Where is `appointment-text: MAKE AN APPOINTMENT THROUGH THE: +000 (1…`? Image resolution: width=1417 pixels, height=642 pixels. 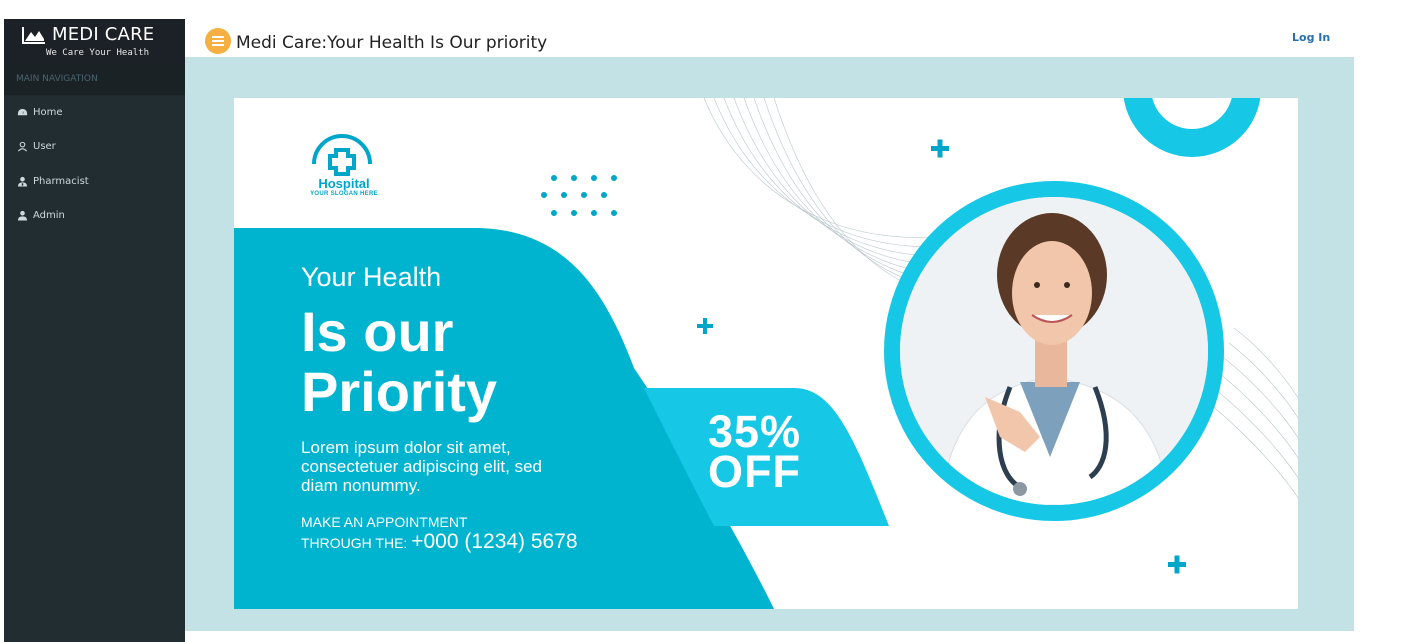
appointment-text: MAKE AN APPOINTMENT THROUGH THE: +000 (1… is located at coordinates (439, 532).